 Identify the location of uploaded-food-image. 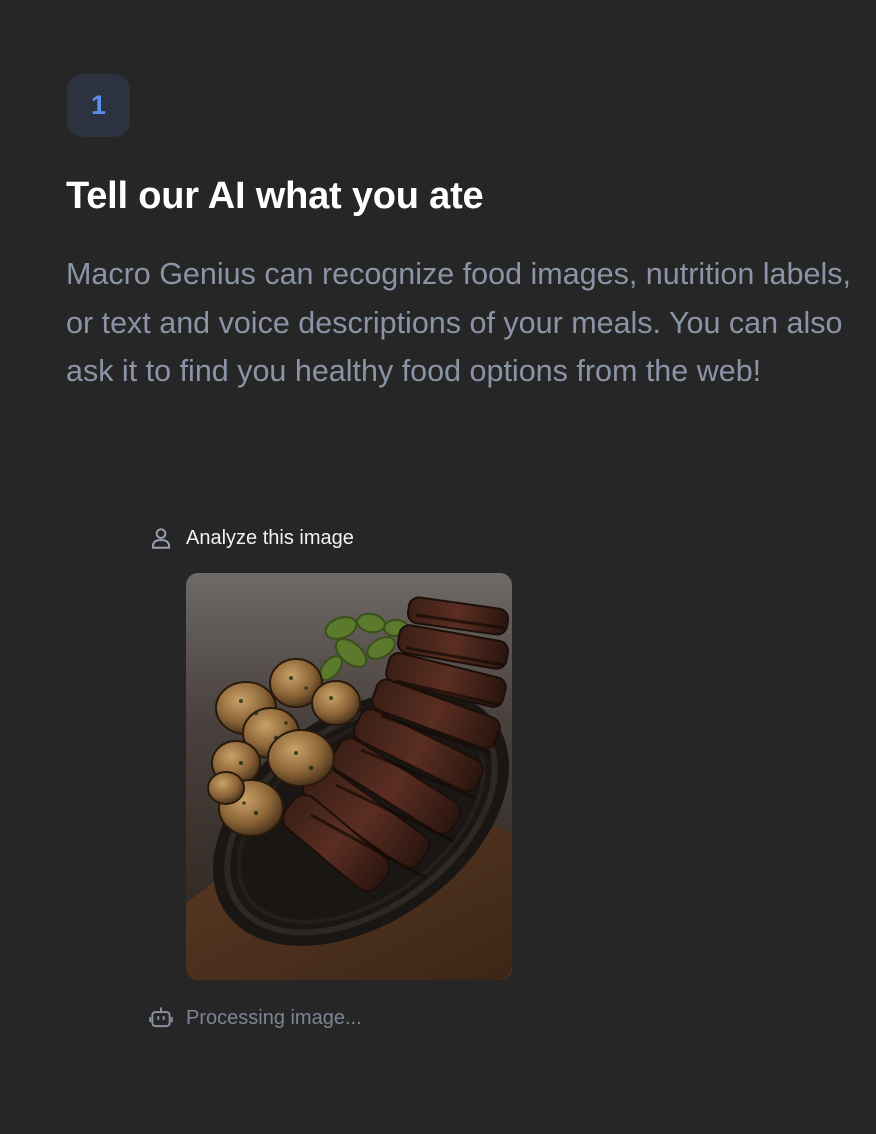
(349, 776).